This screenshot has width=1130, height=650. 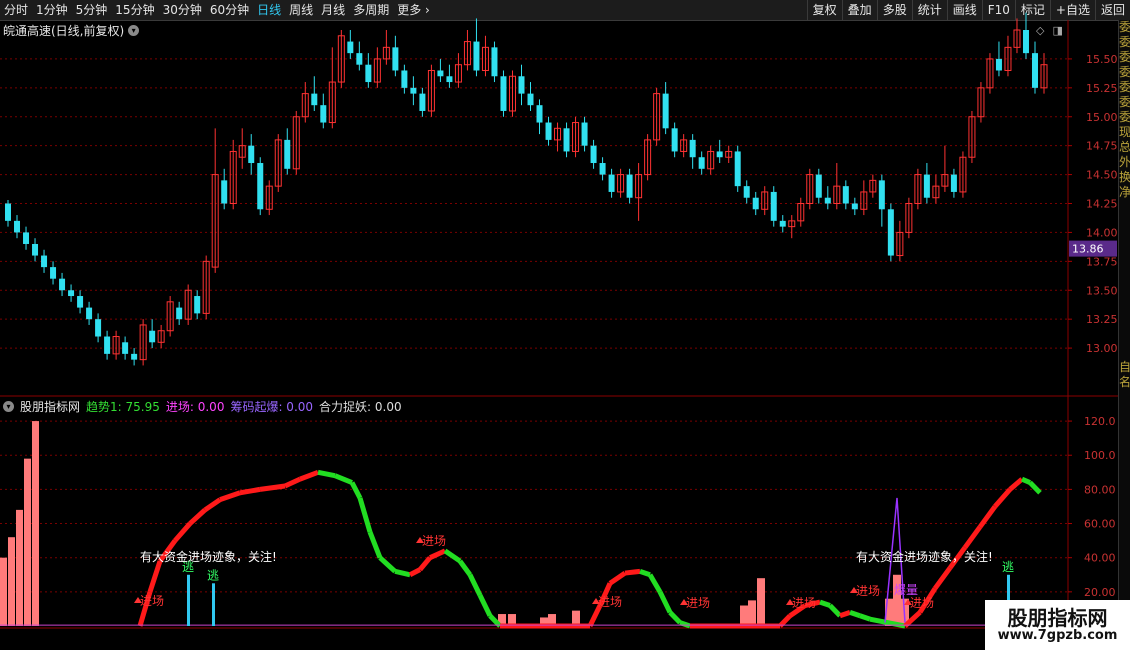 I want to click on strip-char-7: 现, so click(x=1124, y=132).